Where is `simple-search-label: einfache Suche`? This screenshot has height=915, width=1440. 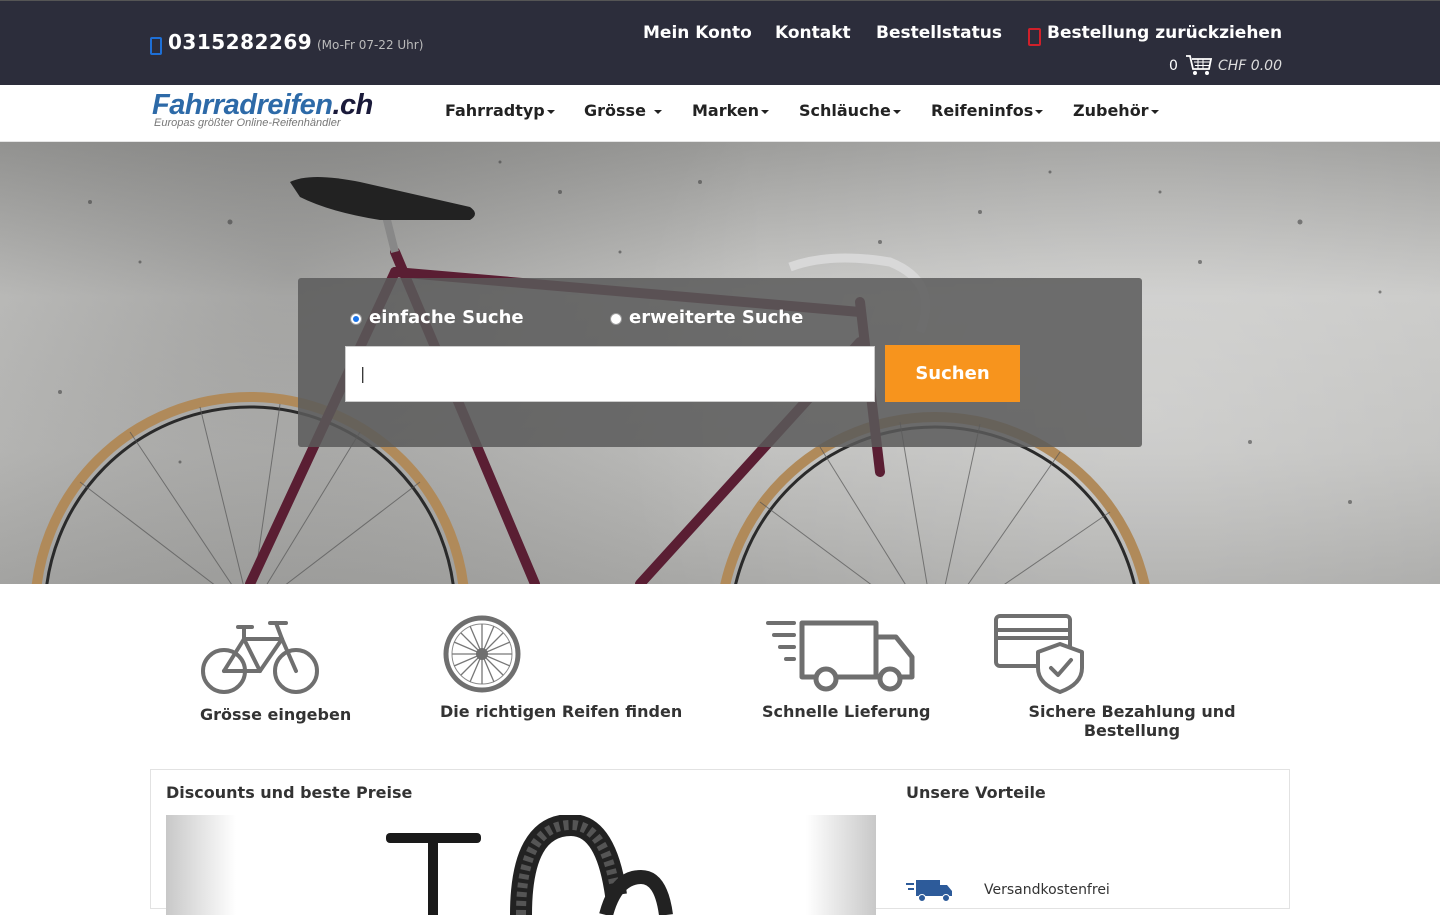 simple-search-label: einfache Suche is located at coordinates (446, 317).